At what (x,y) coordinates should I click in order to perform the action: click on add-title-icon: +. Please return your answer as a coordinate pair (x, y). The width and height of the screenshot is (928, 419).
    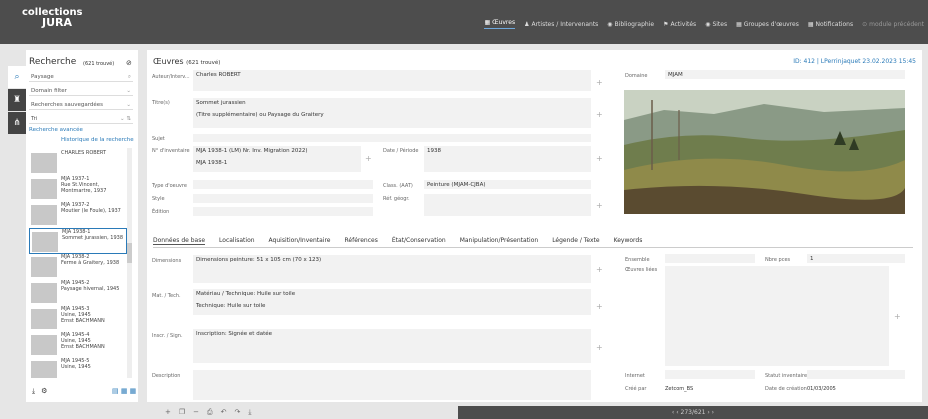
    Looking at the image, I should click on (599, 114).